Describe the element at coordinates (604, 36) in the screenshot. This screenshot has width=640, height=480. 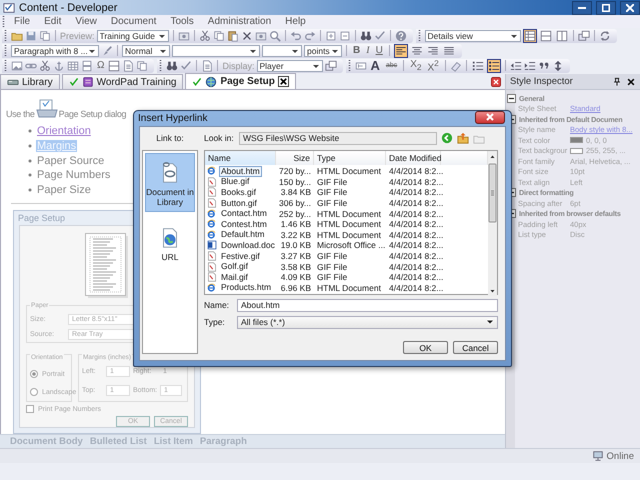
I see `refresh-icon` at that location.